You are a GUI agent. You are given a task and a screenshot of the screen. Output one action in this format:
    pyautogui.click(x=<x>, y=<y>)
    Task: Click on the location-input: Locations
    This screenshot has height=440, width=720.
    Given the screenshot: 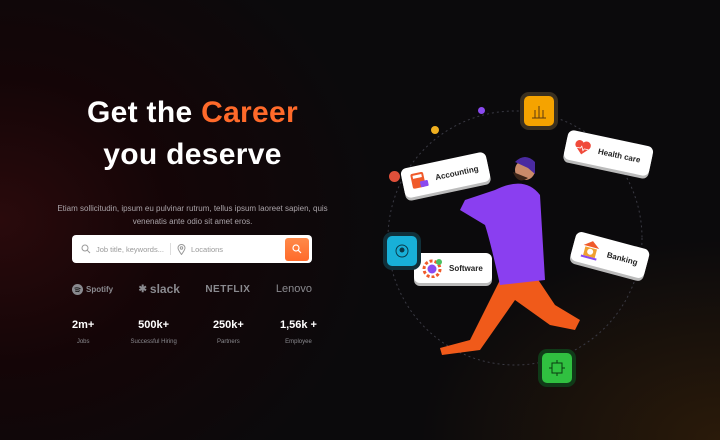 What is the action you would take?
    pyautogui.click(x=207, y=249)
    